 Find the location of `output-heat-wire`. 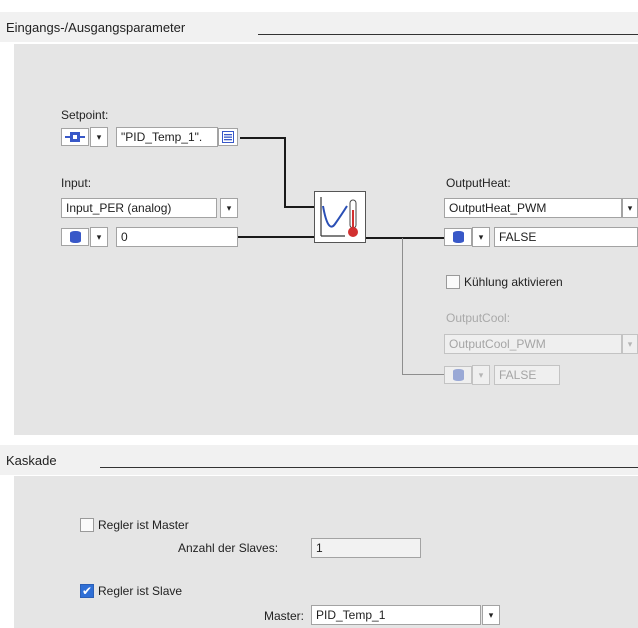

output-heat-wire is located at coordinates (405, 238).